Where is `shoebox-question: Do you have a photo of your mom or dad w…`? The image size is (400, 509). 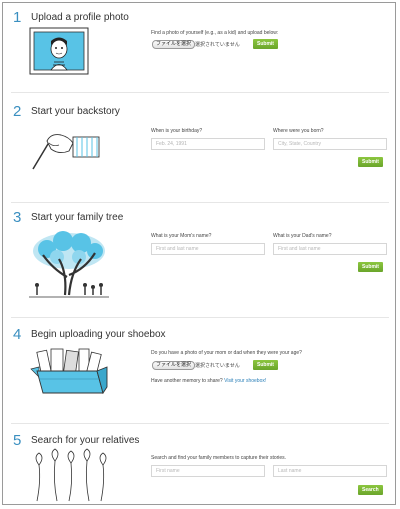
shoebox-question: Do you have a photo of your mom or dad w… is located at coordinates (226, 353).